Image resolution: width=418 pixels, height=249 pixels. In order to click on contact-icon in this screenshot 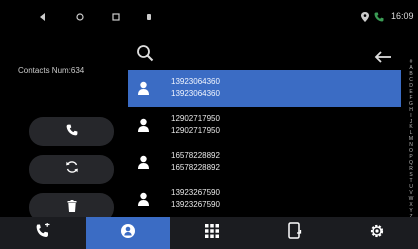, I will do `click(128, 233)`.